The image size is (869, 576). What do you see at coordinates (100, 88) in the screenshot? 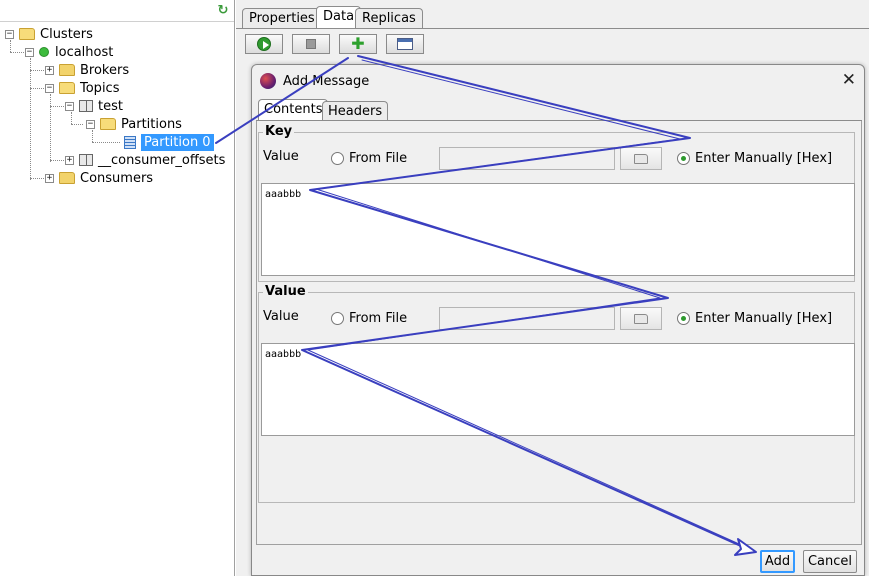
I see `tree-label: Topics` at bounding box center [100, 88].